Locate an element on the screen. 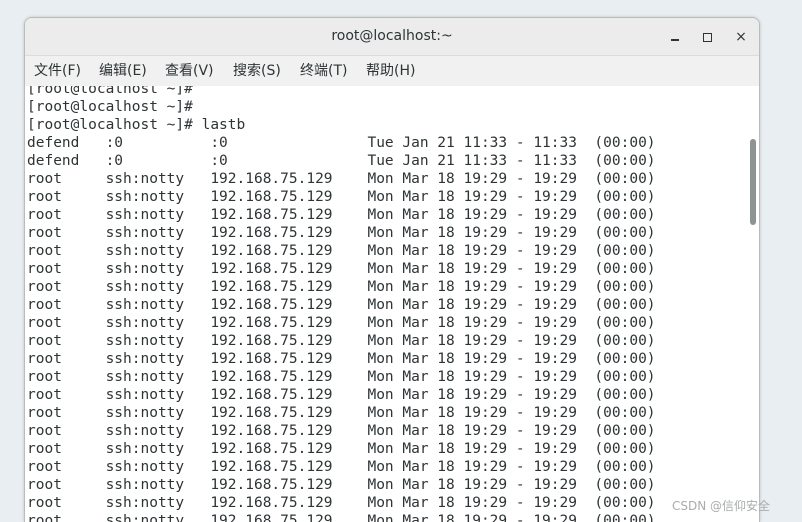 This screenshot has height=522, width=802. close-button: × is located at coordinates (741, 37).